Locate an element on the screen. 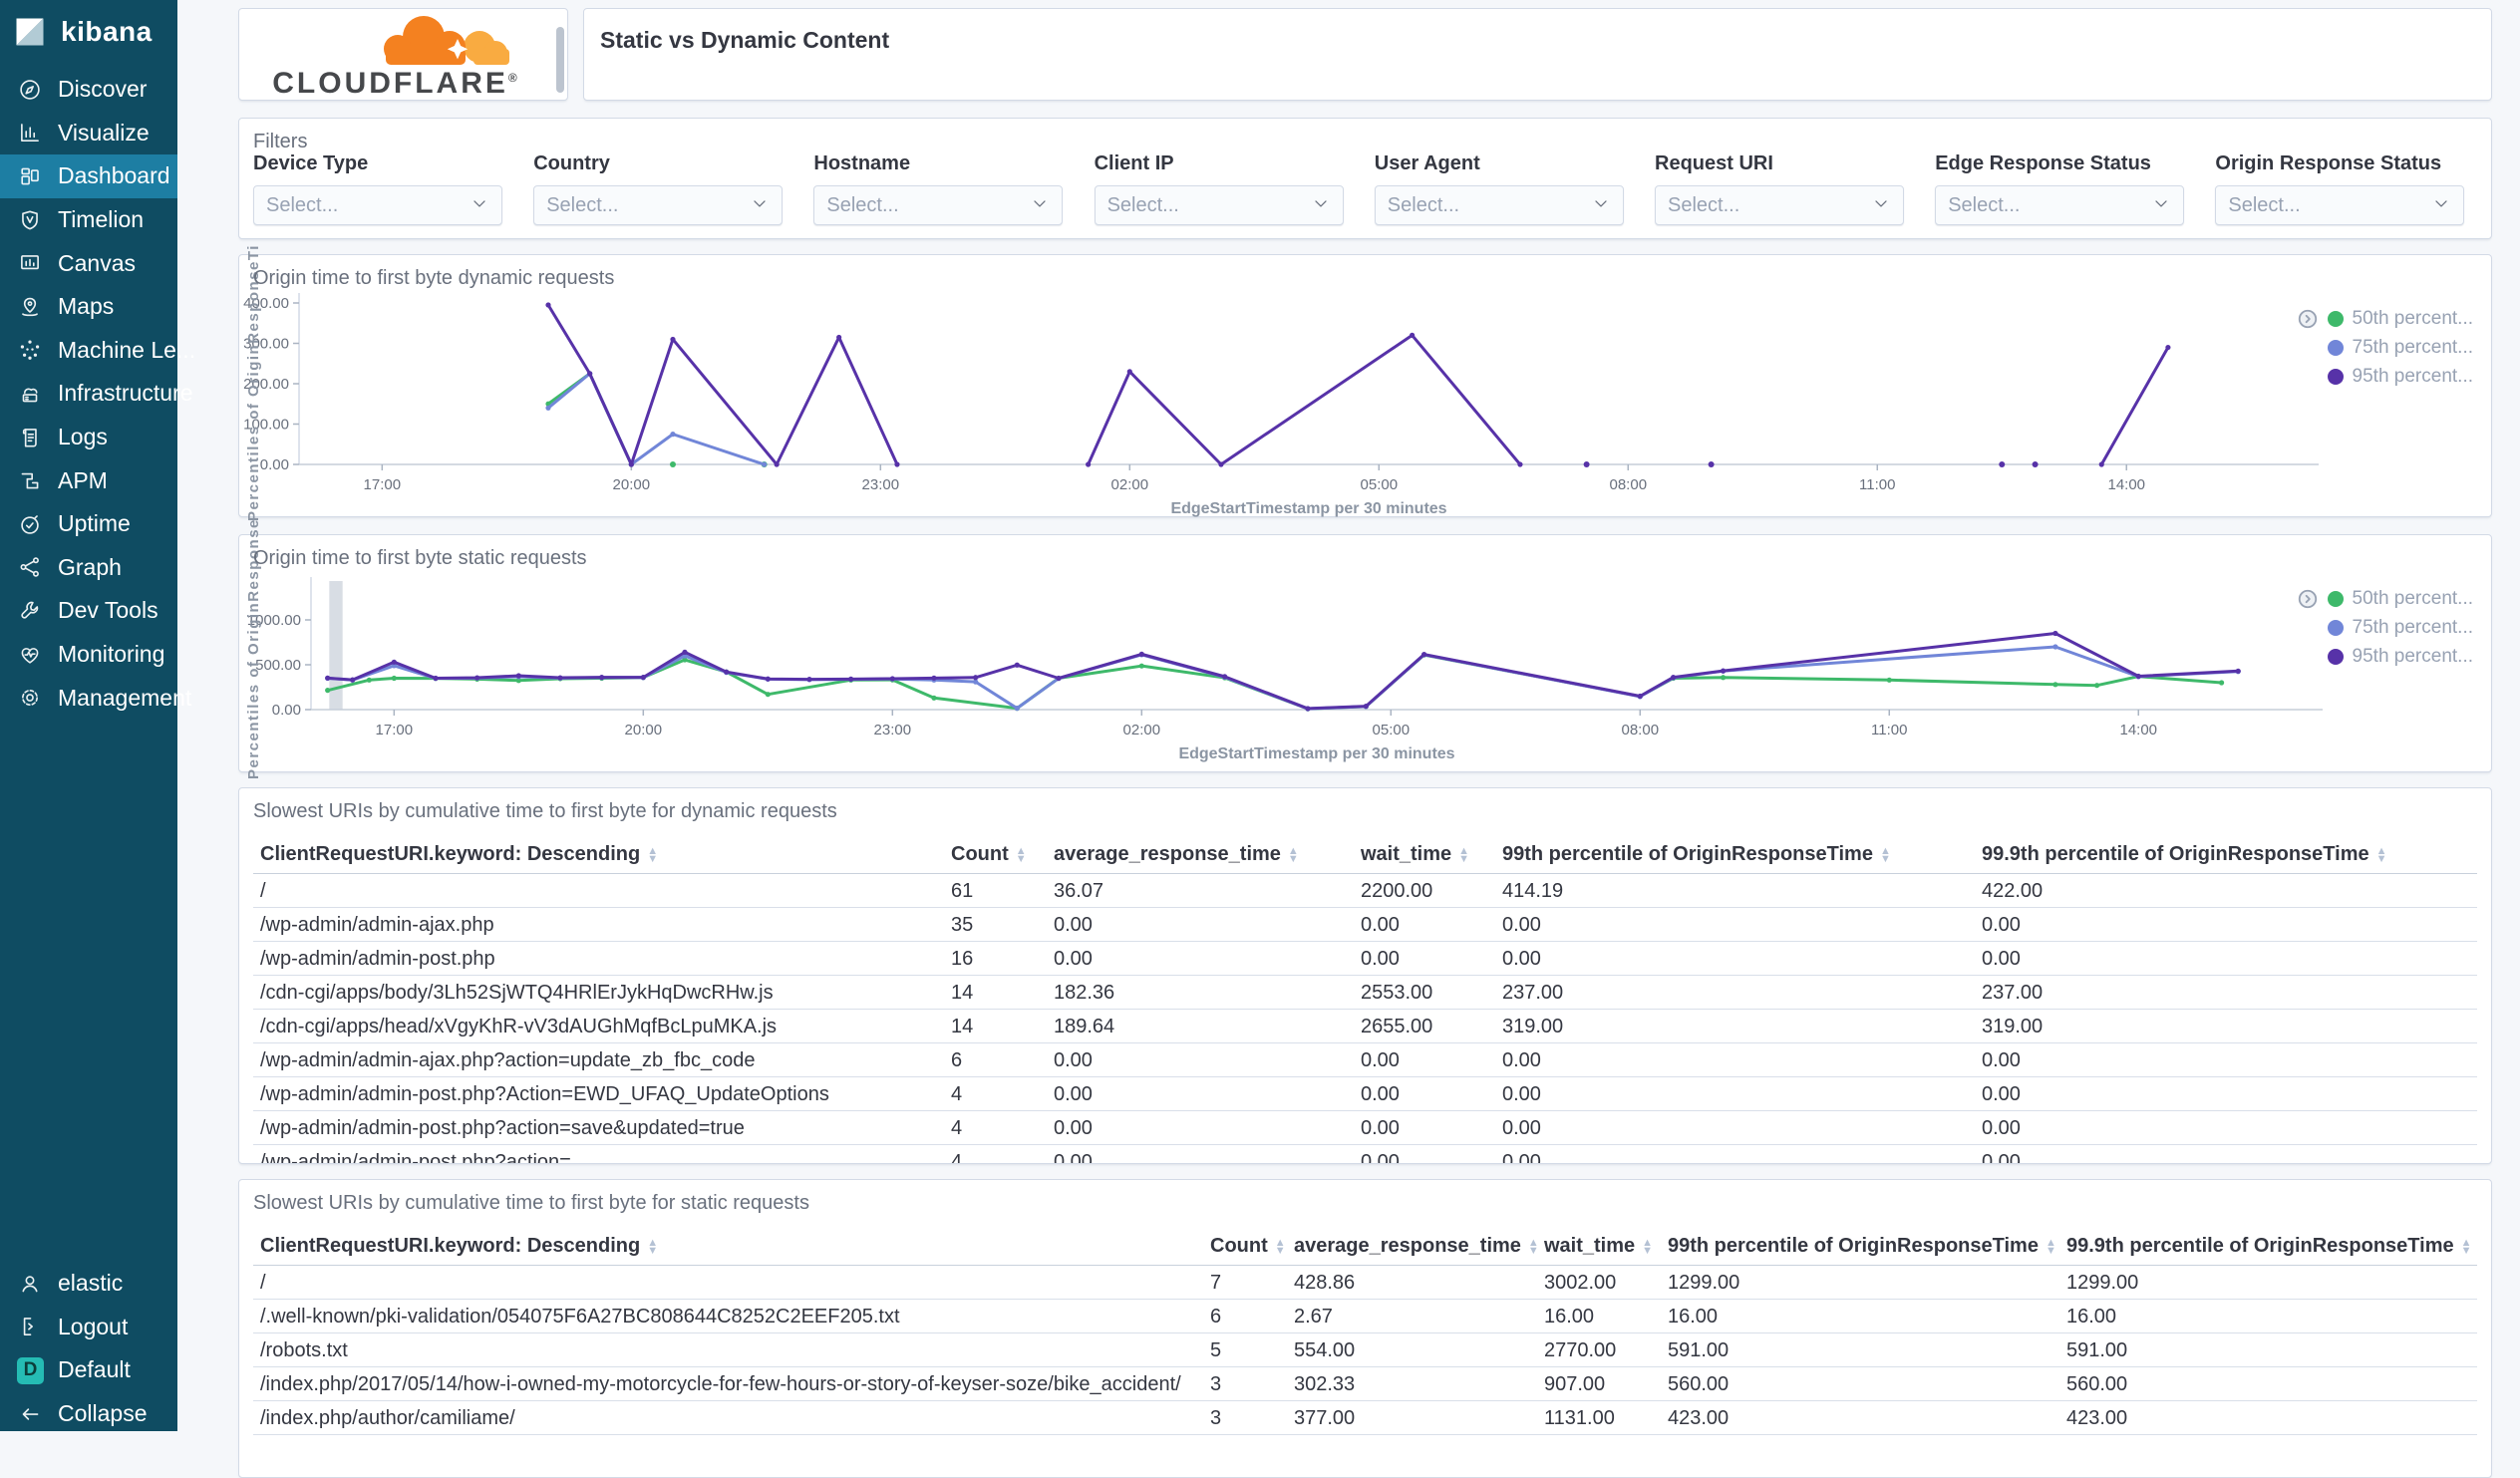 The image size is (2520, 1478). kibana-brand: kibana is located at coordinates (88, 32).